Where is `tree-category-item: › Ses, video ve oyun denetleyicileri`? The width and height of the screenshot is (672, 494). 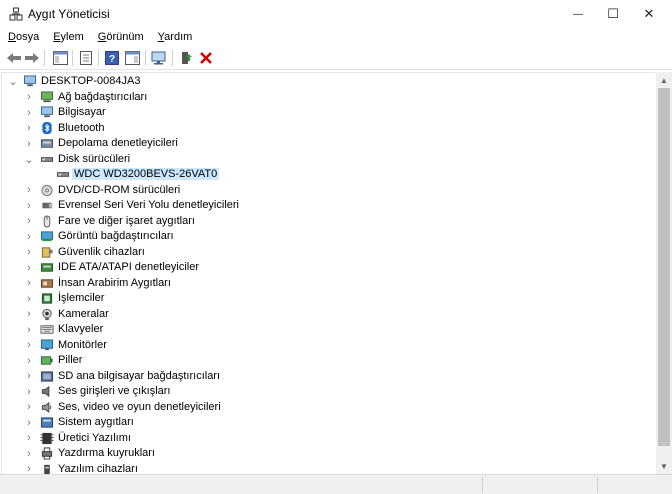 tree-category-item: › Ses, video ve oyun denetleyicileri is located at coordinates (327, 407).